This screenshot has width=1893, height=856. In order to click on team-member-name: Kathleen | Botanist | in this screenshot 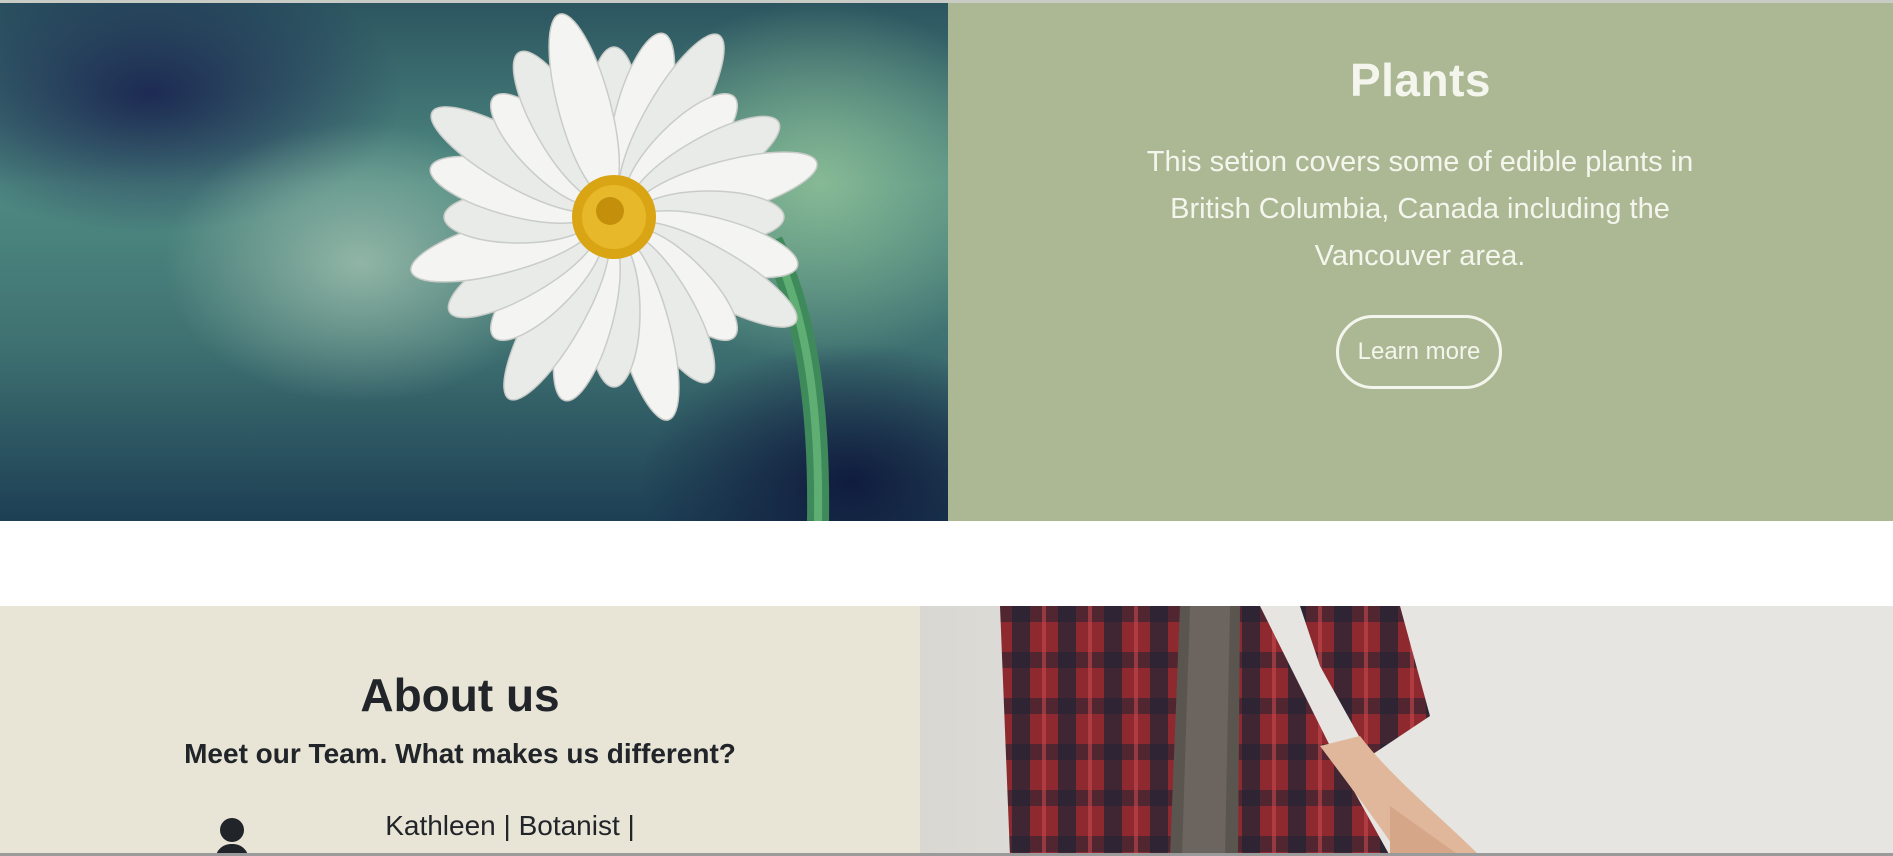, I will do `click(510, 825)`.